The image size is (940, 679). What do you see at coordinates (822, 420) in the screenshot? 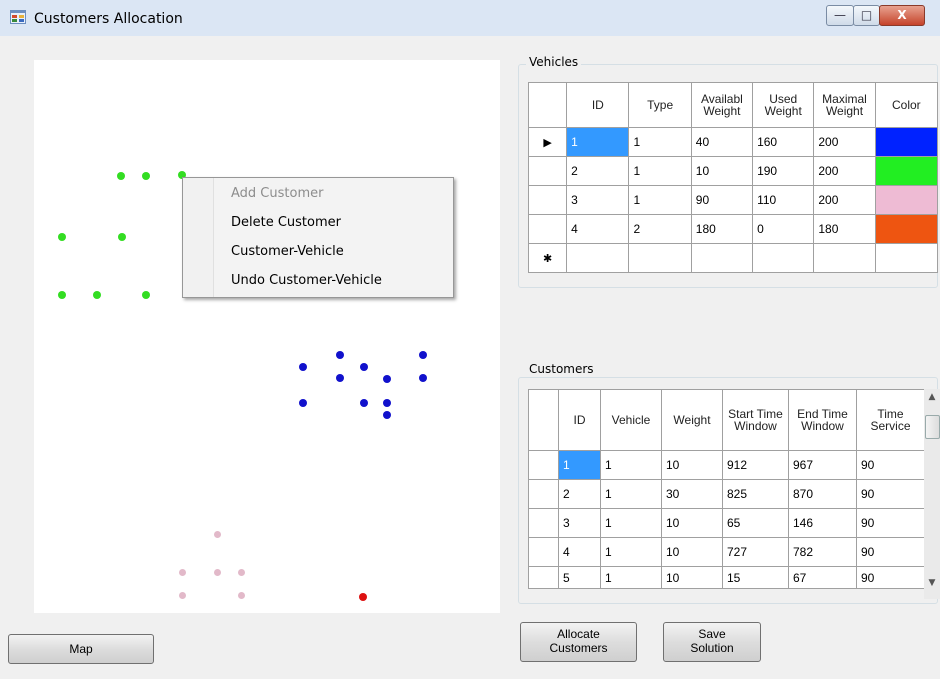
I see `customers-header-end-time-window: End Time Window` at bounding box center [822, 420].